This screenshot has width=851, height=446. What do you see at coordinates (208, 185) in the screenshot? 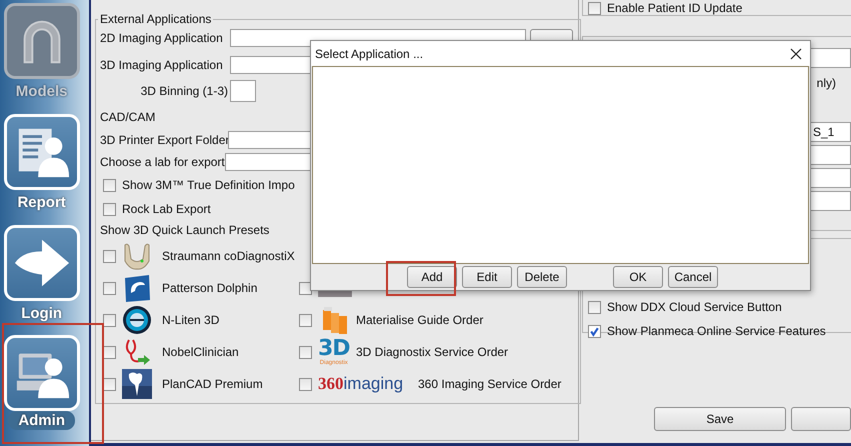
I see `checkbox-label: Show 3M™ True Definition Impo` at bounding box center [208, 185].